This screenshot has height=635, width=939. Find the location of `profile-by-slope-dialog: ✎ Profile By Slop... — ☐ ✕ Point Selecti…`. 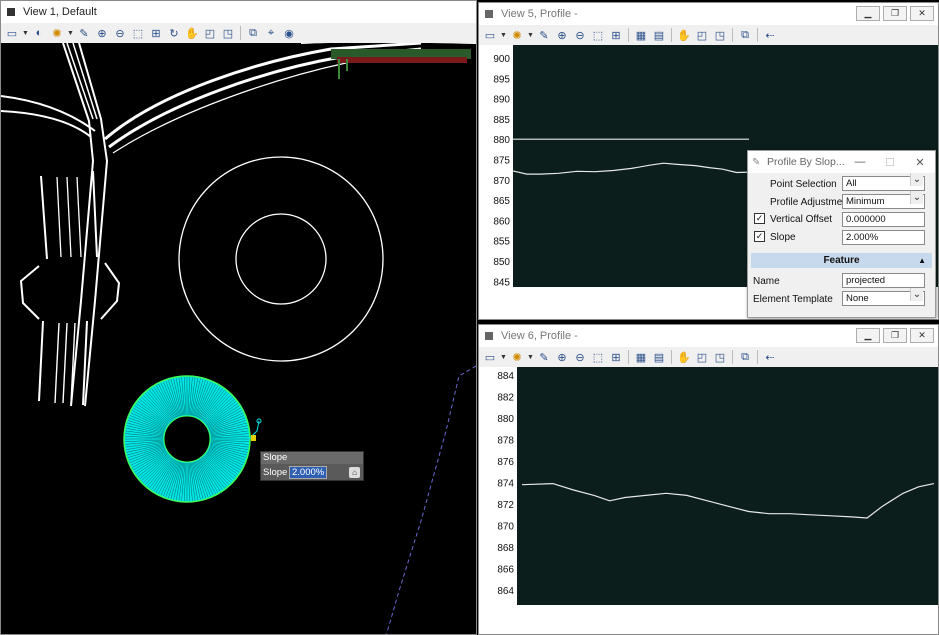

profile-by-slope-dialog: ✎ Profile By Slop... — ☐ ✕ Point Selecti… is located at coordinates (841, 234).